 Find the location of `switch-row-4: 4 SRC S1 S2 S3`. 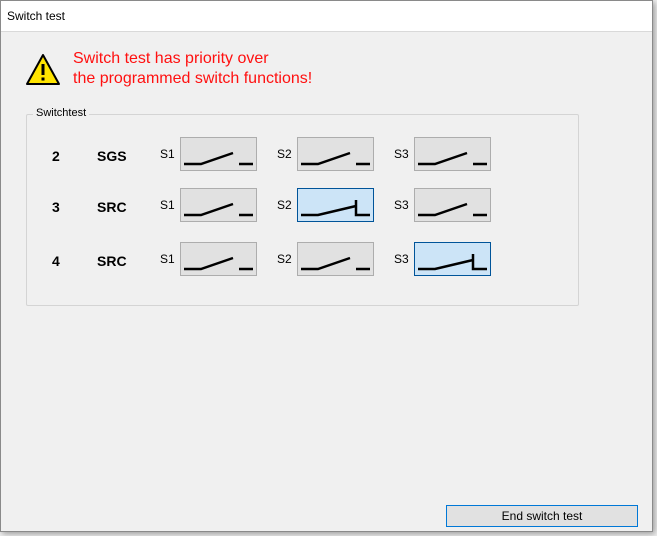

switch-row-4: 4 SRC S1 S2 S3 is located at coordinates (302, 260).